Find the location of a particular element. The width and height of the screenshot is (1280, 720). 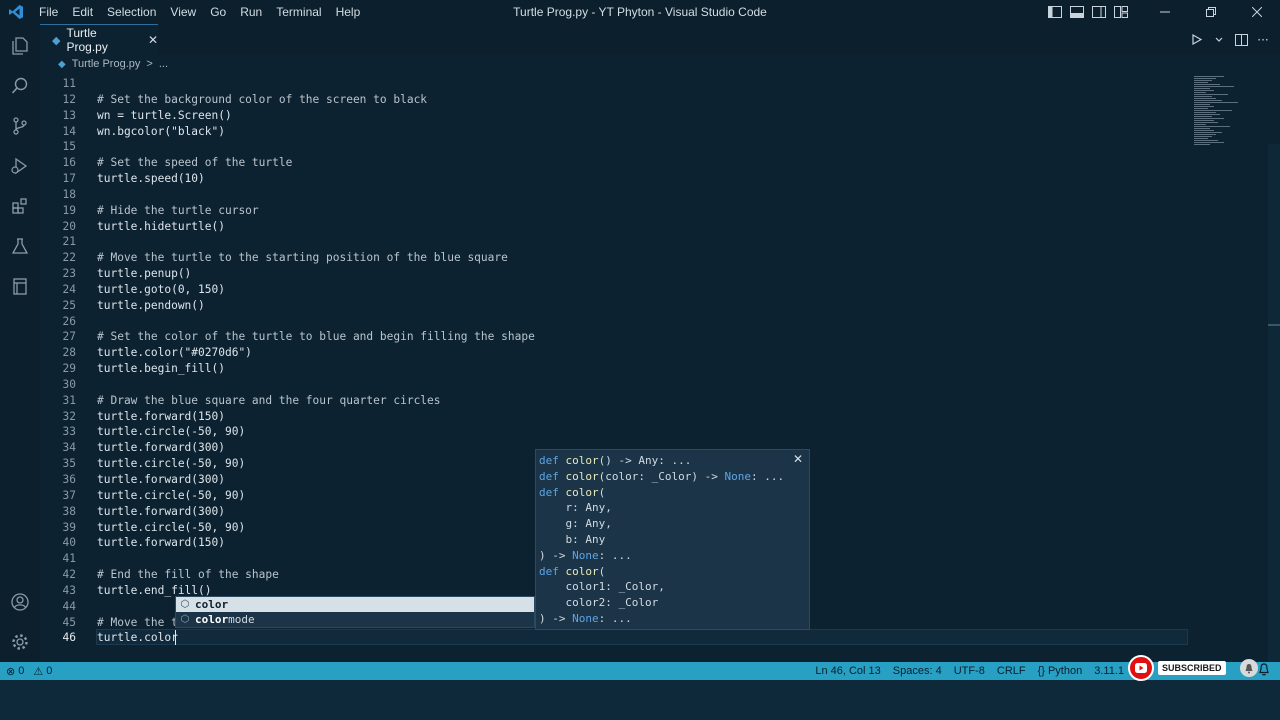

more-actions-icon: ··· is located at coordinates (1263, 40).